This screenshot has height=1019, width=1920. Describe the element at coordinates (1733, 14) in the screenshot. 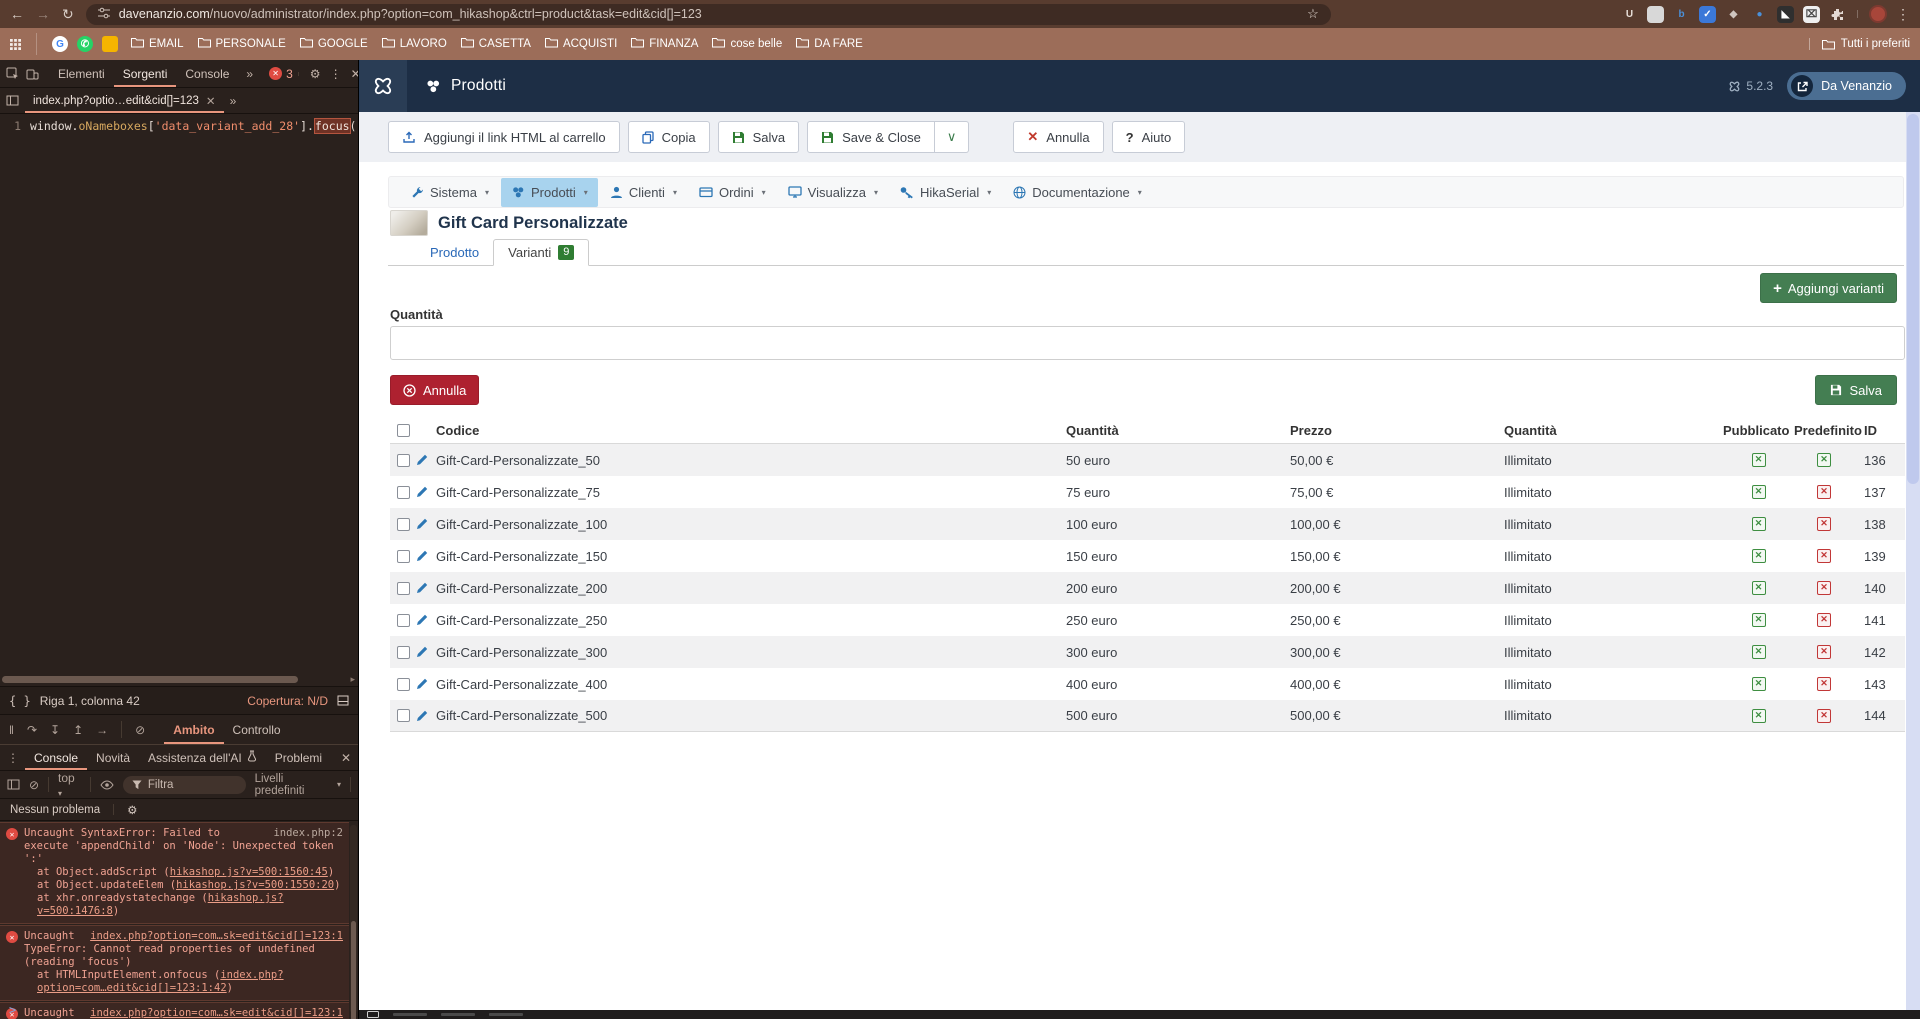

I see `extension-note-icon: ◆` at that location.